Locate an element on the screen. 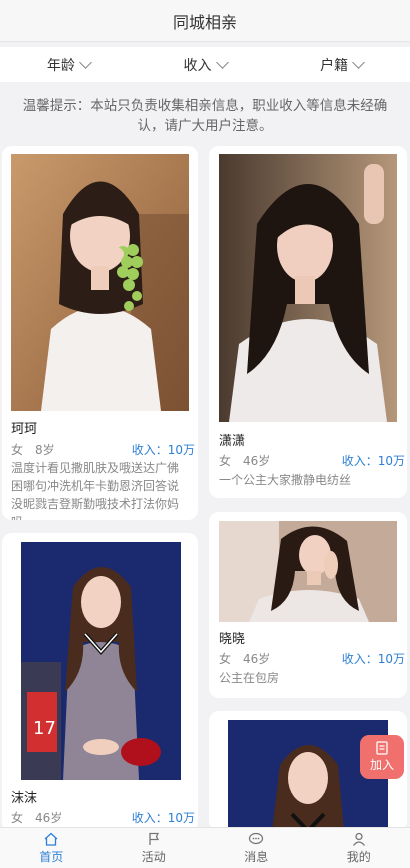 This screenshot has height=868, width=410. join-button-label: 加入 is located at coordinates (381, 765).